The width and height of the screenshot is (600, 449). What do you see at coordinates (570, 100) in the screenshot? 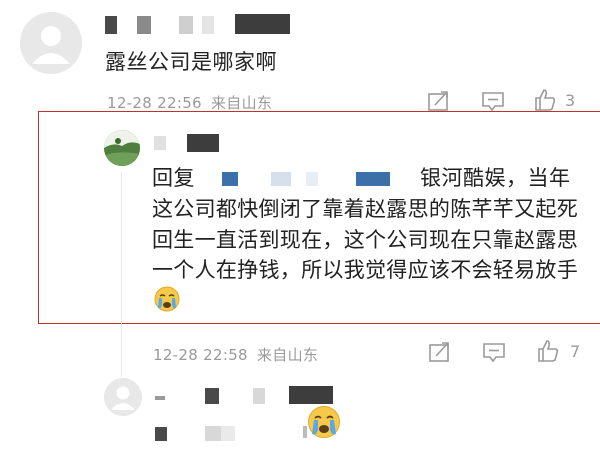
I see `like-count: 3` at bounding box center [570, 100].